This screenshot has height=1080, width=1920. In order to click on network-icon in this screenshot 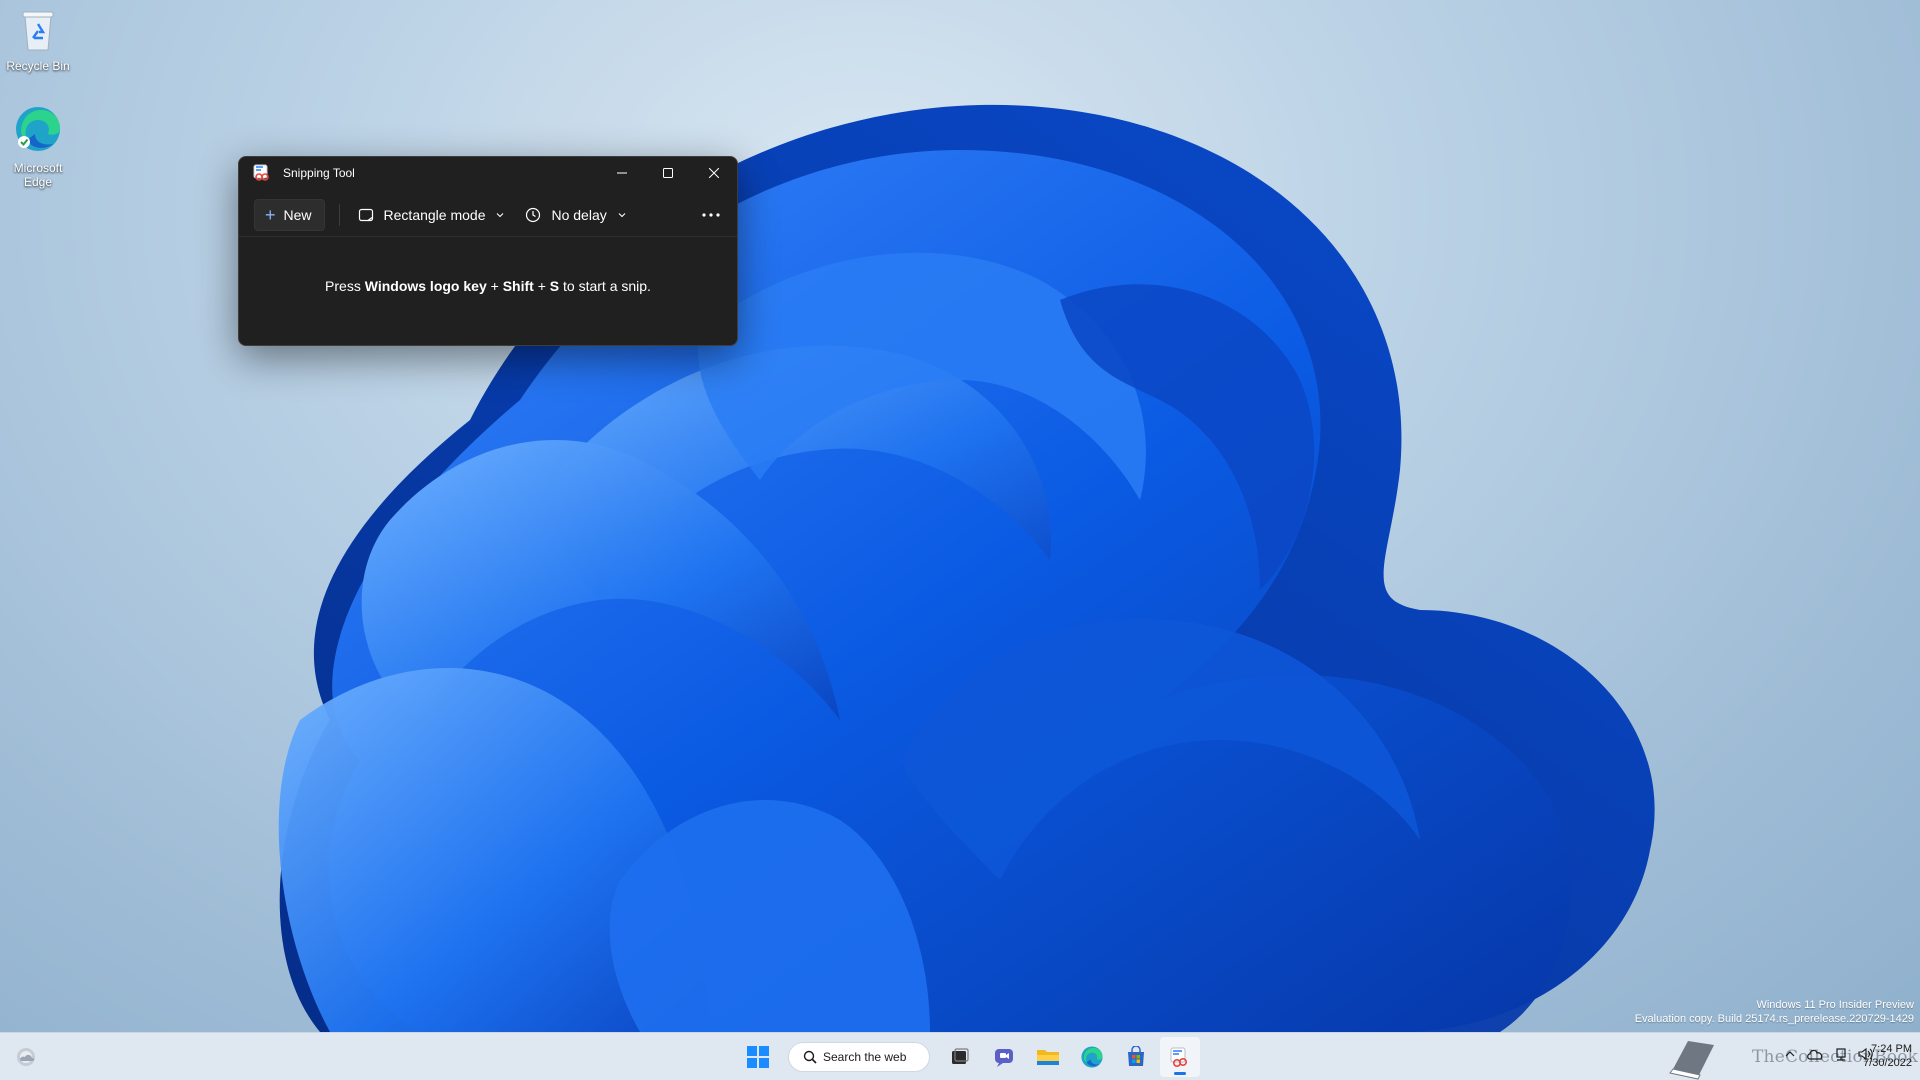, I will do `click(1841, 1054)`.